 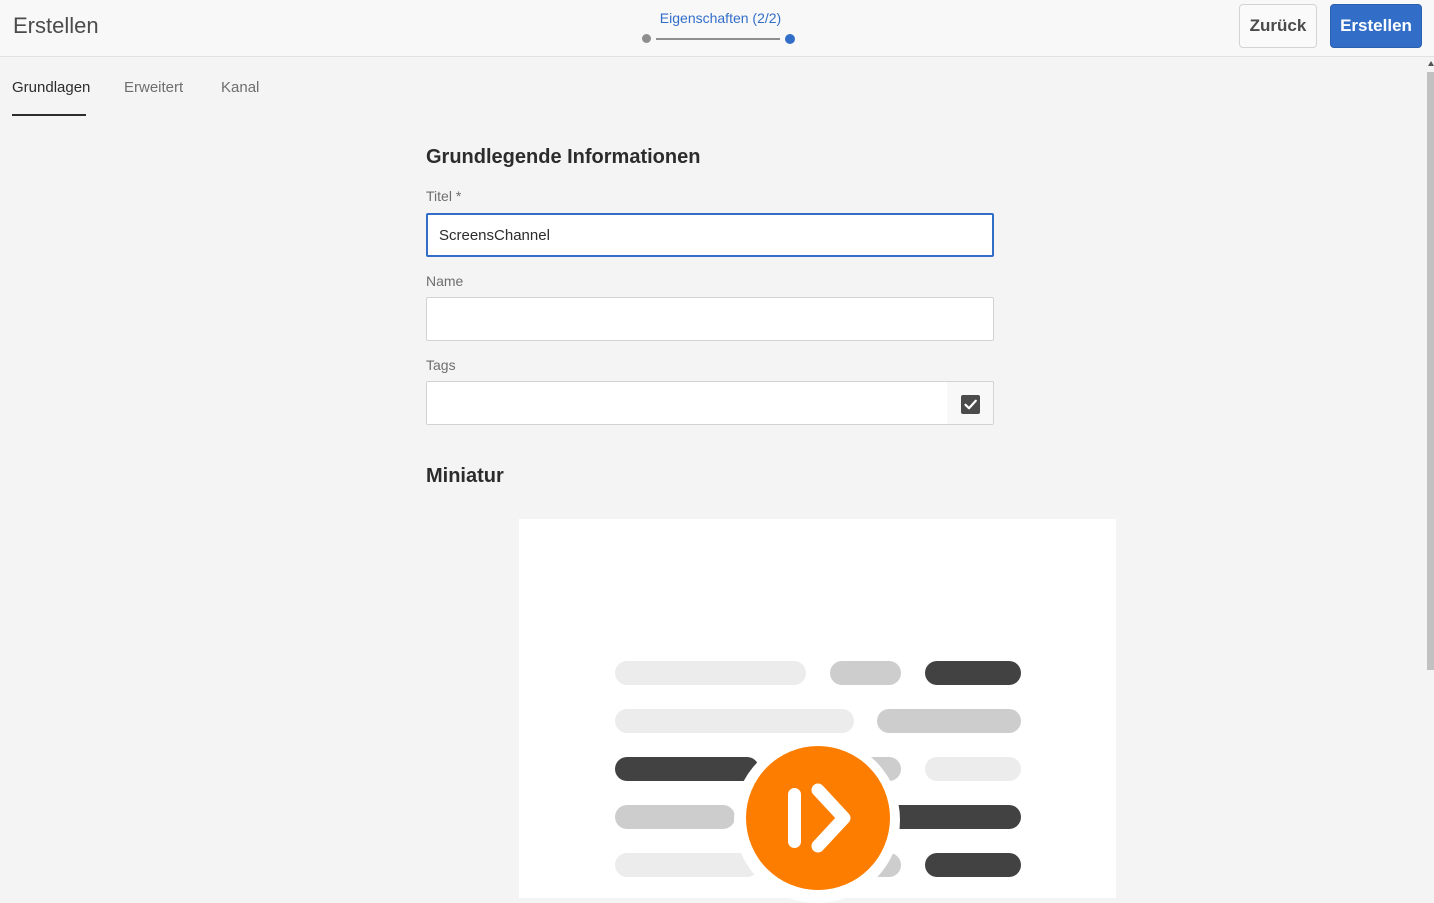 I want to click on tags-picker-button, so click(x=970, y=403).